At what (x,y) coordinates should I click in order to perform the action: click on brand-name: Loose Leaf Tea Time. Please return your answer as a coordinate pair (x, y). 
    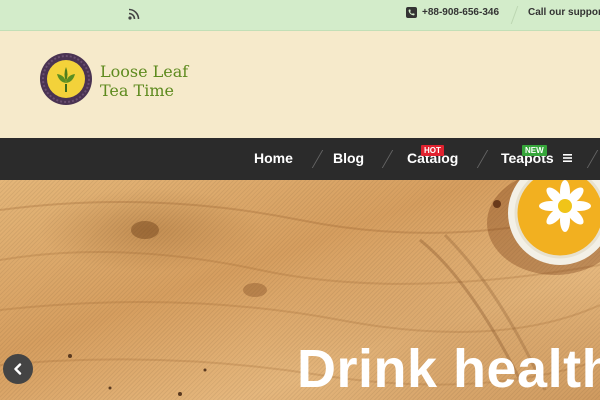
    Looking at the image, I should click on (144, 81).